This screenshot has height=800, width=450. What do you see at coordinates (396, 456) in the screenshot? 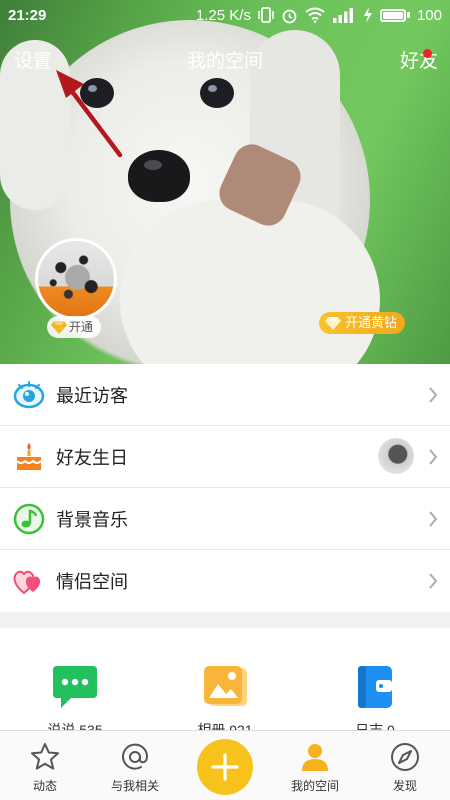
I see `friend-avatar` at bounding box center [396, 456].